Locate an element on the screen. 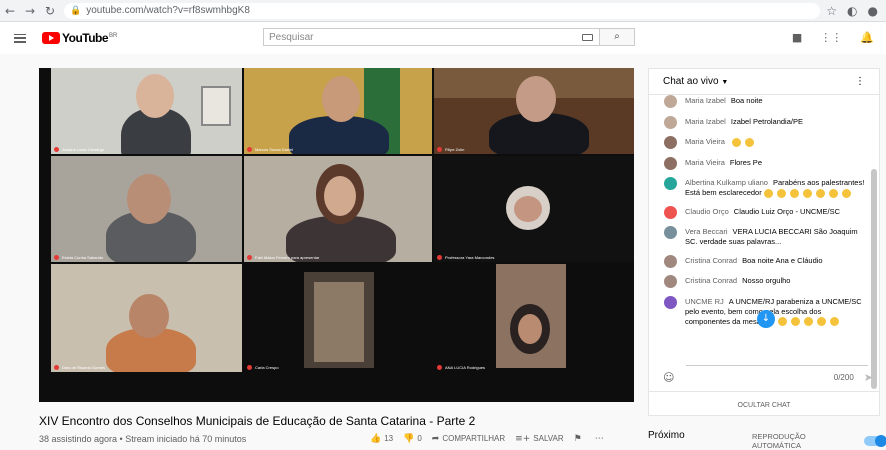  more-options-icon: ⋯ is located at coordinates (599, 439).